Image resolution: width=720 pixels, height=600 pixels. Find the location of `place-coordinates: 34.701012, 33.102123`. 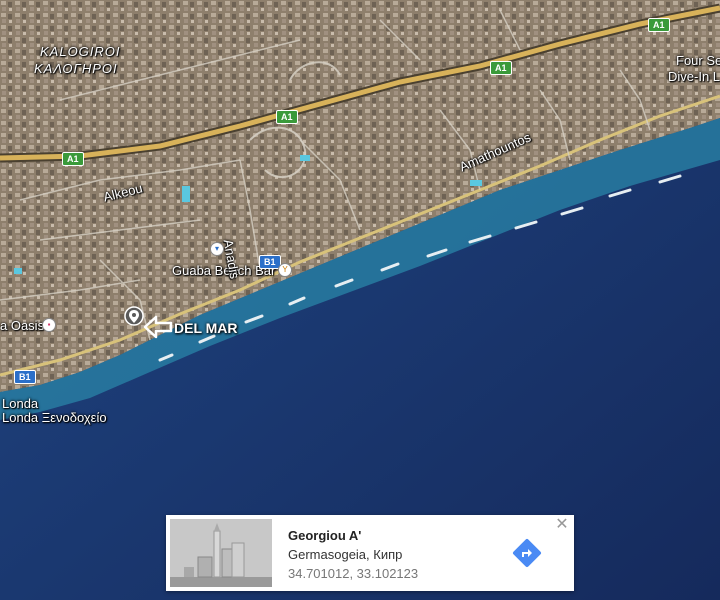

place-coordinates: 34.701012, 33.102123 is located at coordinates (353, 573).